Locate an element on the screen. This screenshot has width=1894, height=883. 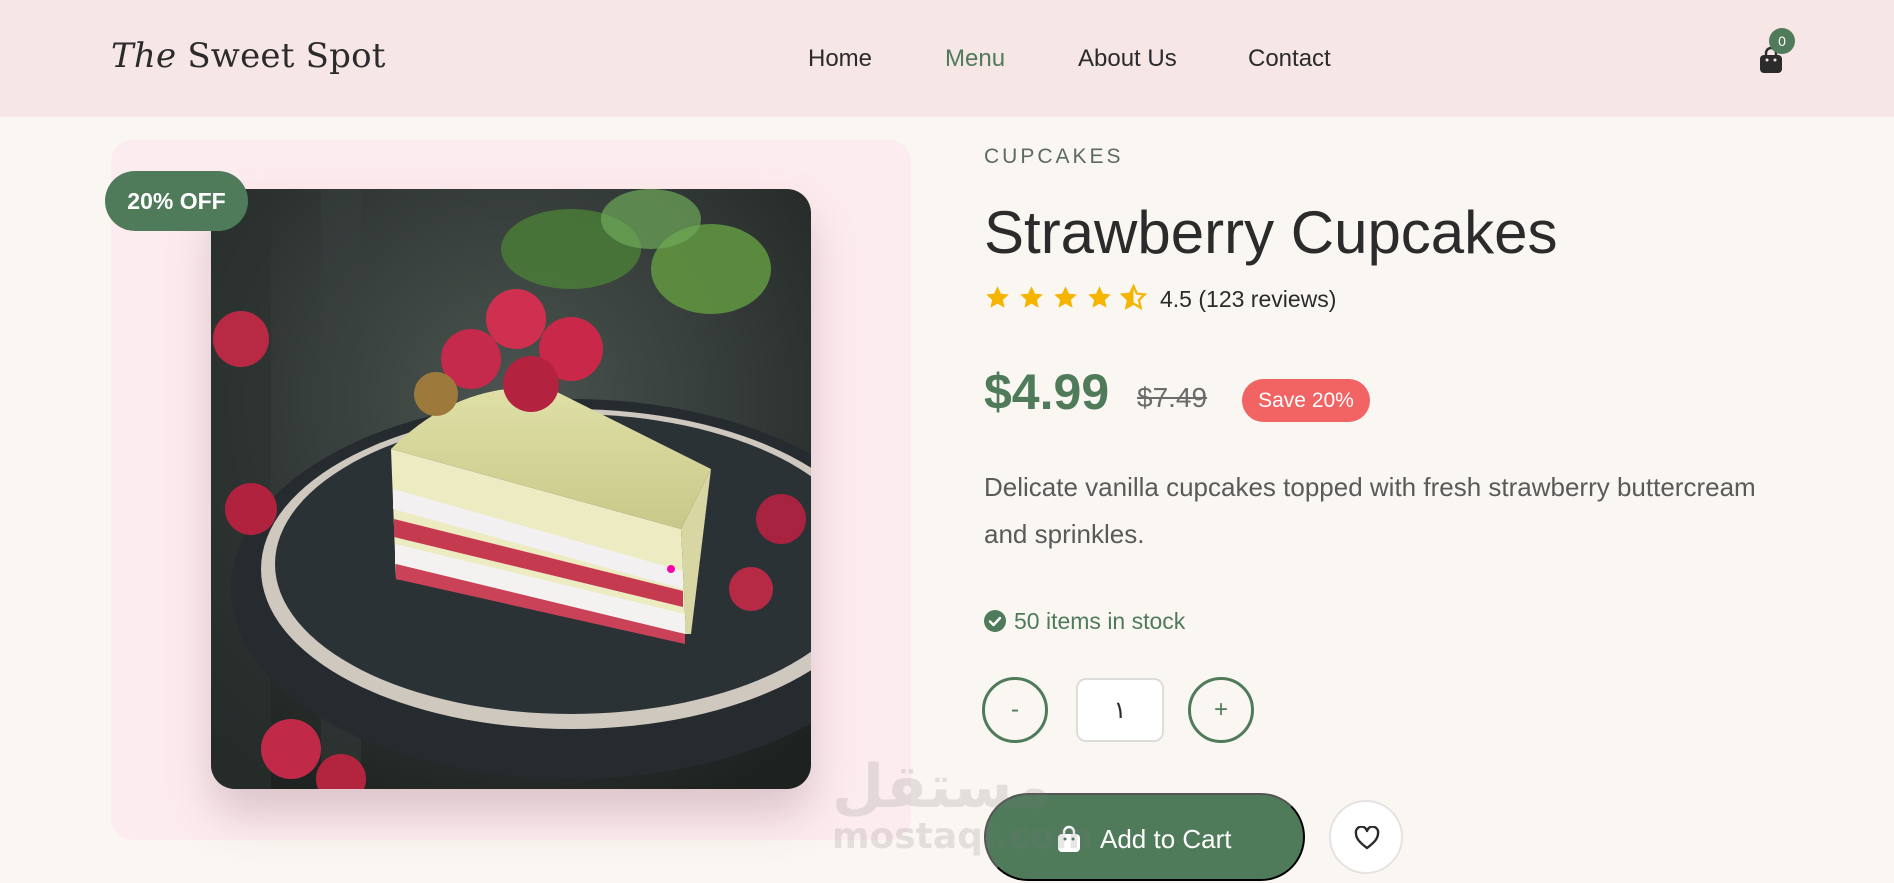
watermark: مستقل mostaql.com is located at coordinates (962, 807).